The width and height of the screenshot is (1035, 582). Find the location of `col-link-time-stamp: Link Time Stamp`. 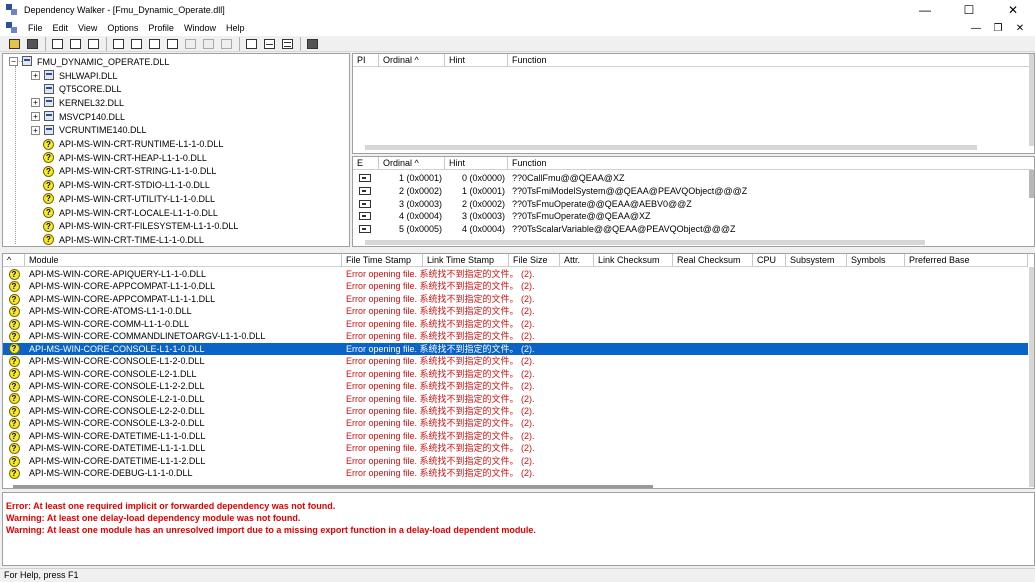

col-link-time-stamp: Link Time Stamp is located at coordinates (466, 260).